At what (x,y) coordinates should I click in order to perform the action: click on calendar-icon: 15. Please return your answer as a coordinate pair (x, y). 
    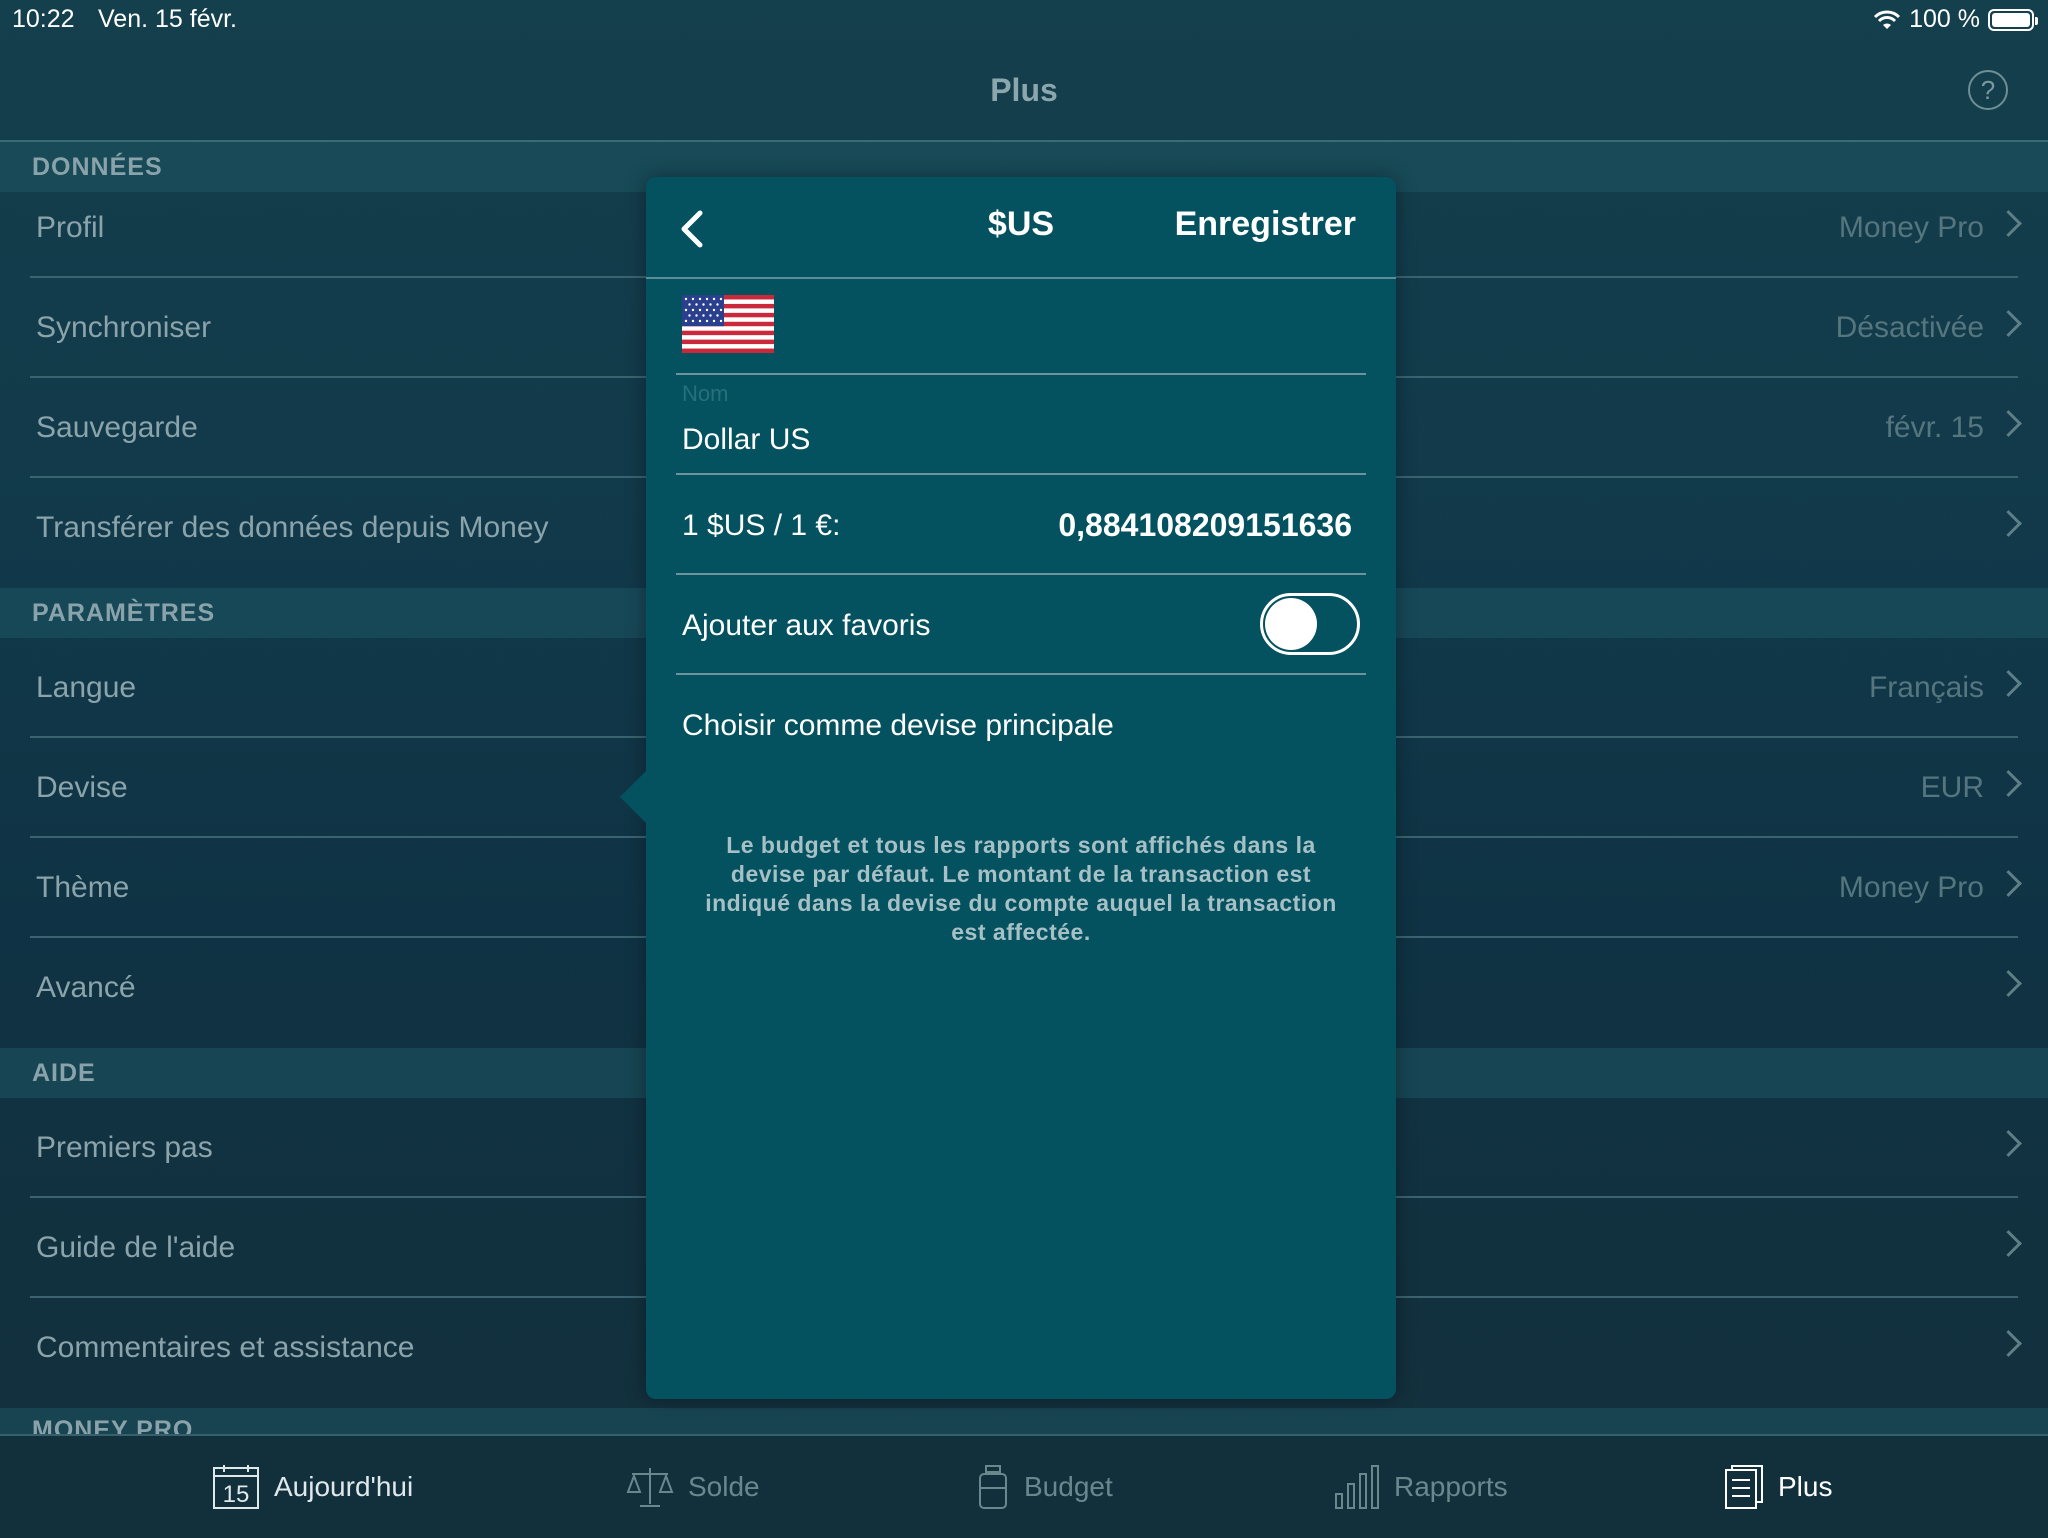
    Looking at the image, I should click on (236, 1487).